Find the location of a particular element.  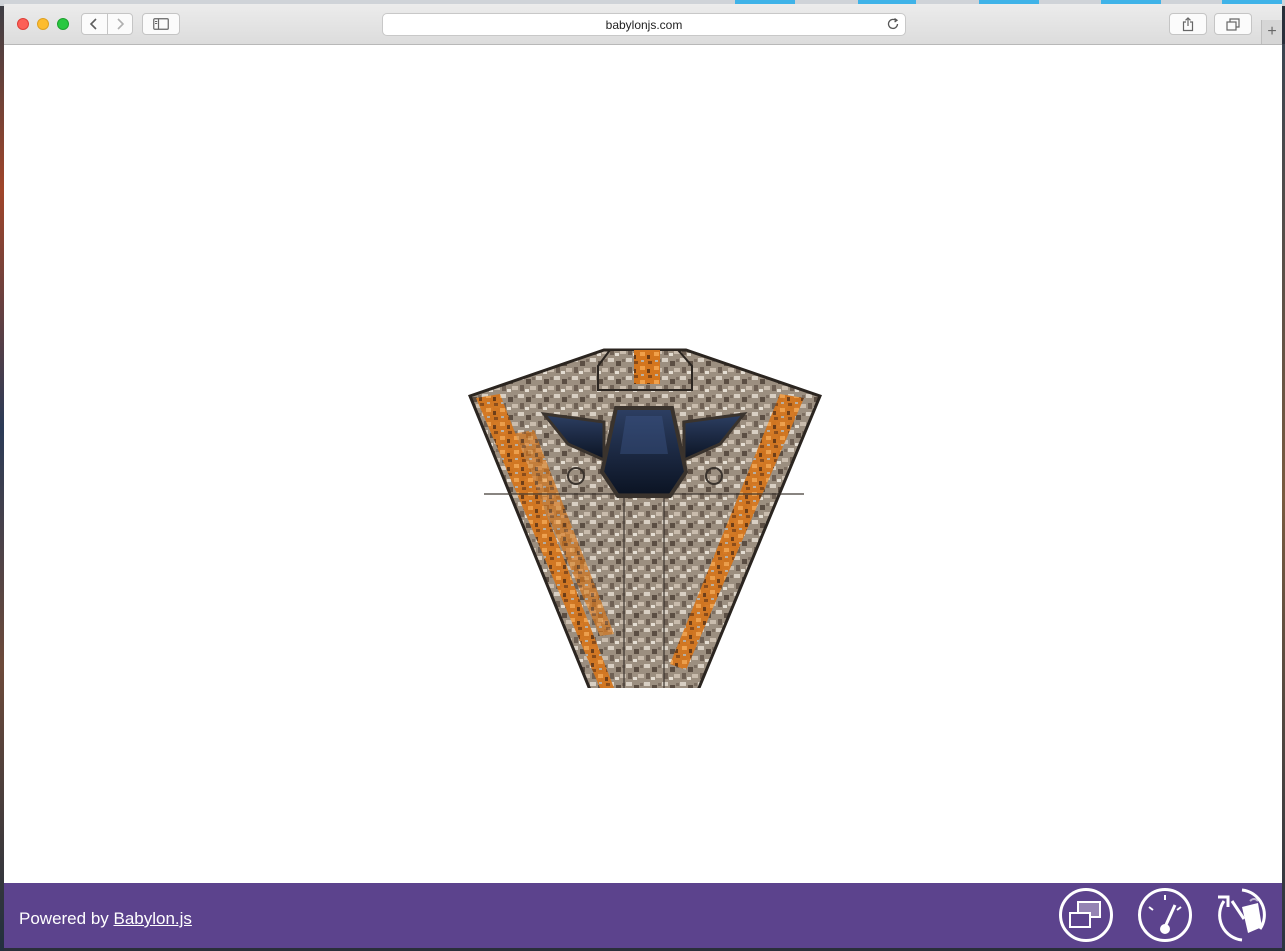

speedometer-icon is located at coordinates (1165, 915).